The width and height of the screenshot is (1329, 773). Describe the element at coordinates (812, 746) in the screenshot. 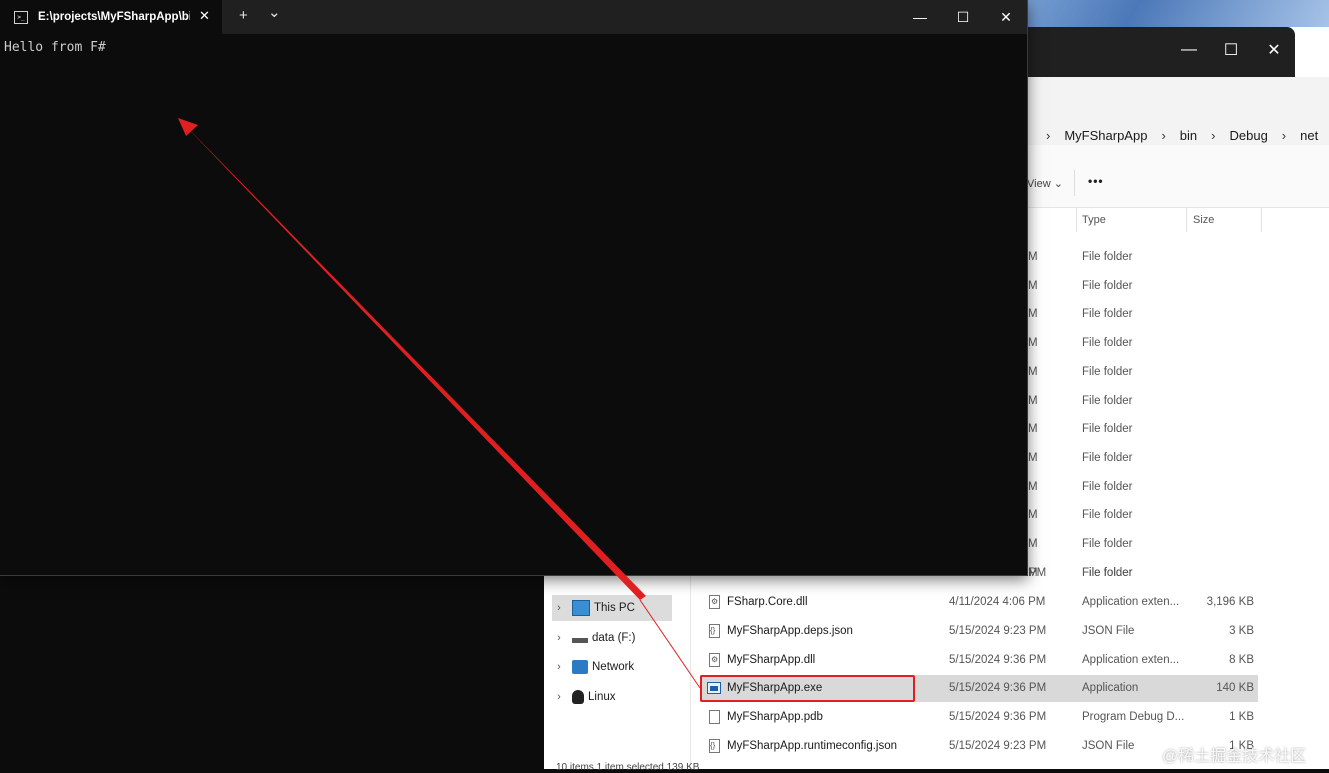

I see `file-name: MyFSharpApp.runtimeconfig.json` at that location.